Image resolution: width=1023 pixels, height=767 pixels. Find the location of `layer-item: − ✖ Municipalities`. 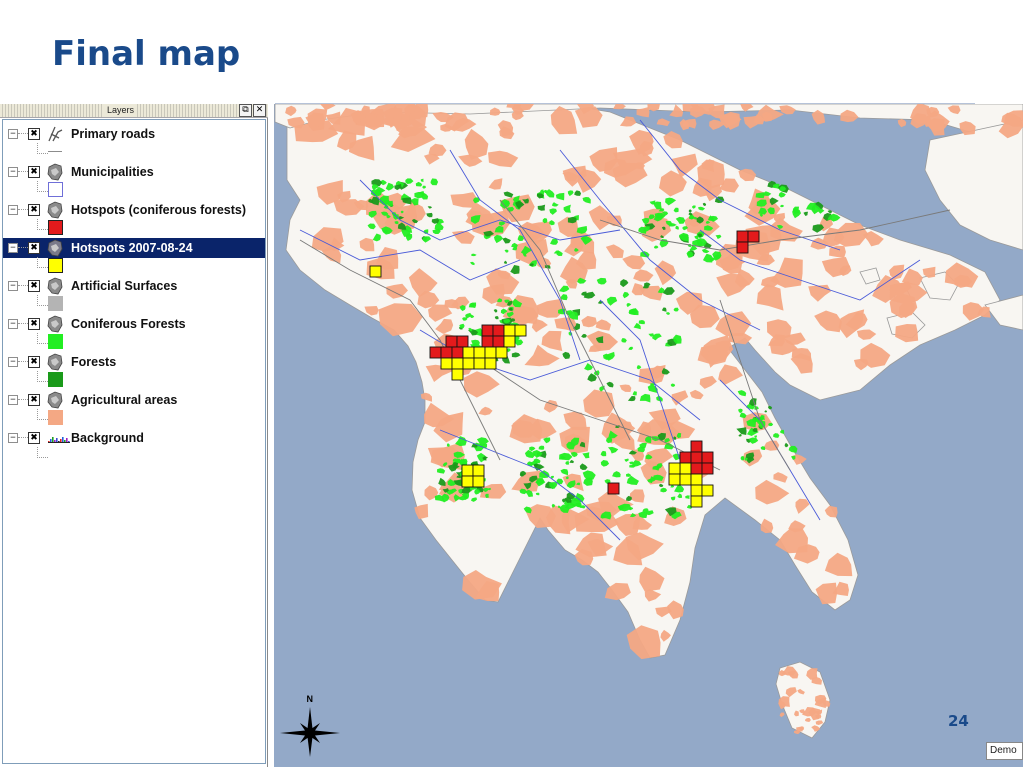

layer-item: − ✖ Municipalities is located at coordinates (134, 181).